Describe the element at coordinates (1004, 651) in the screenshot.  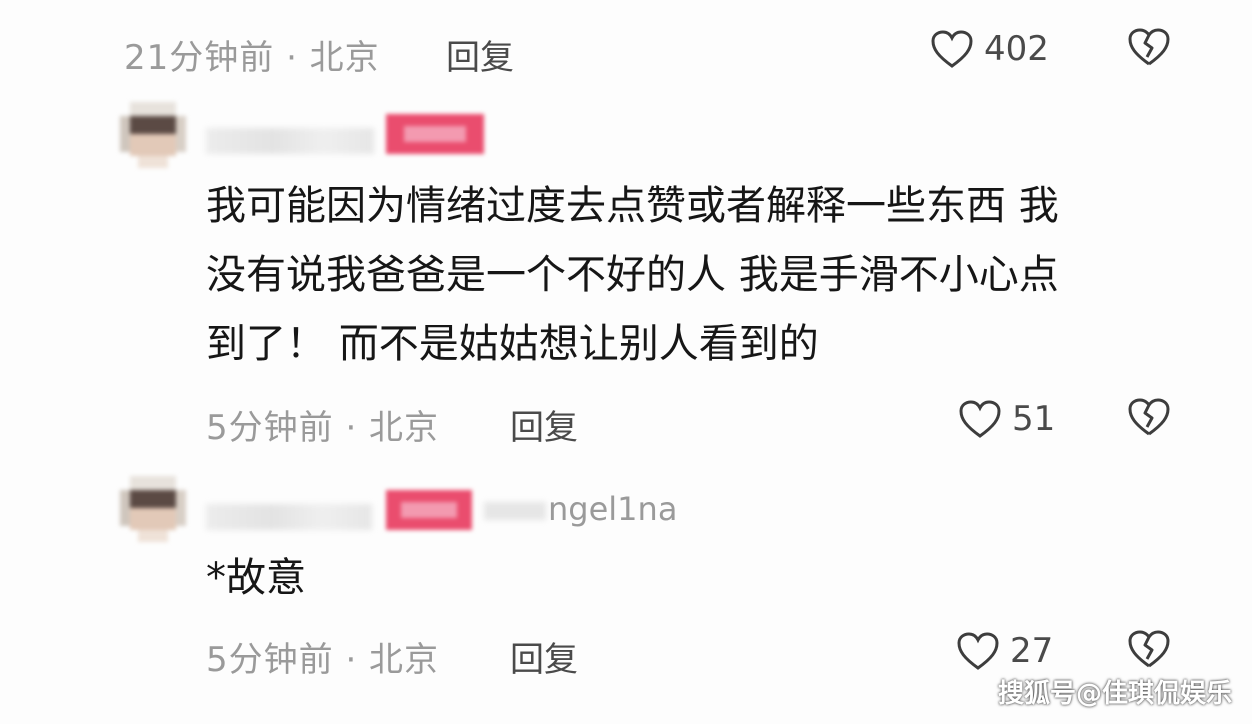
I see `like-button: 27` at that location.